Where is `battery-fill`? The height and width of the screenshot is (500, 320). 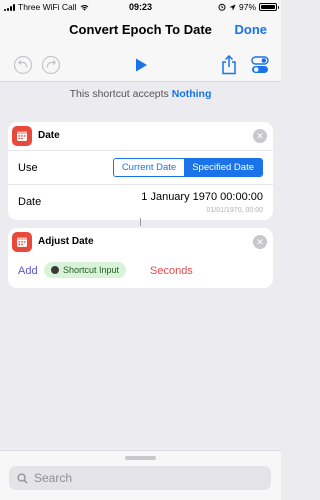 battery-fill is located at coordinates (268, 7).